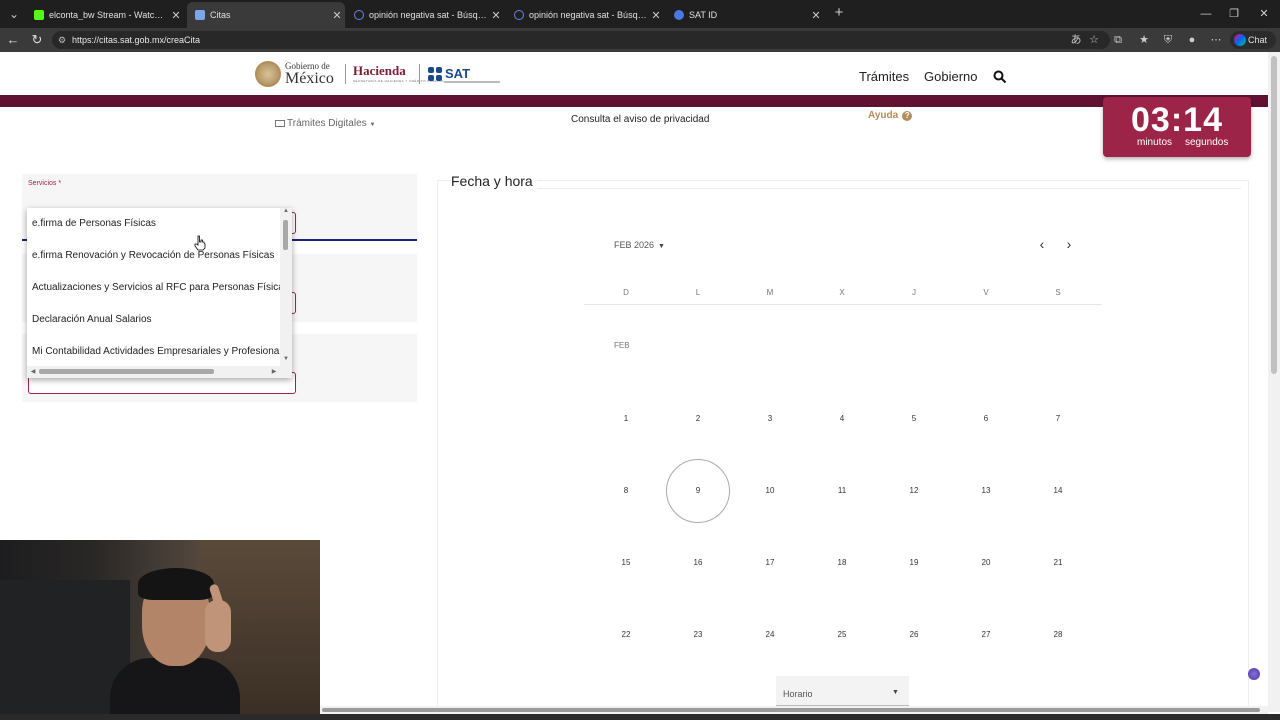 The image size is (1280, 720). Describe the element at coordinates (842, 418) in the screenshot. I see `calendar-day: 4` at that location.